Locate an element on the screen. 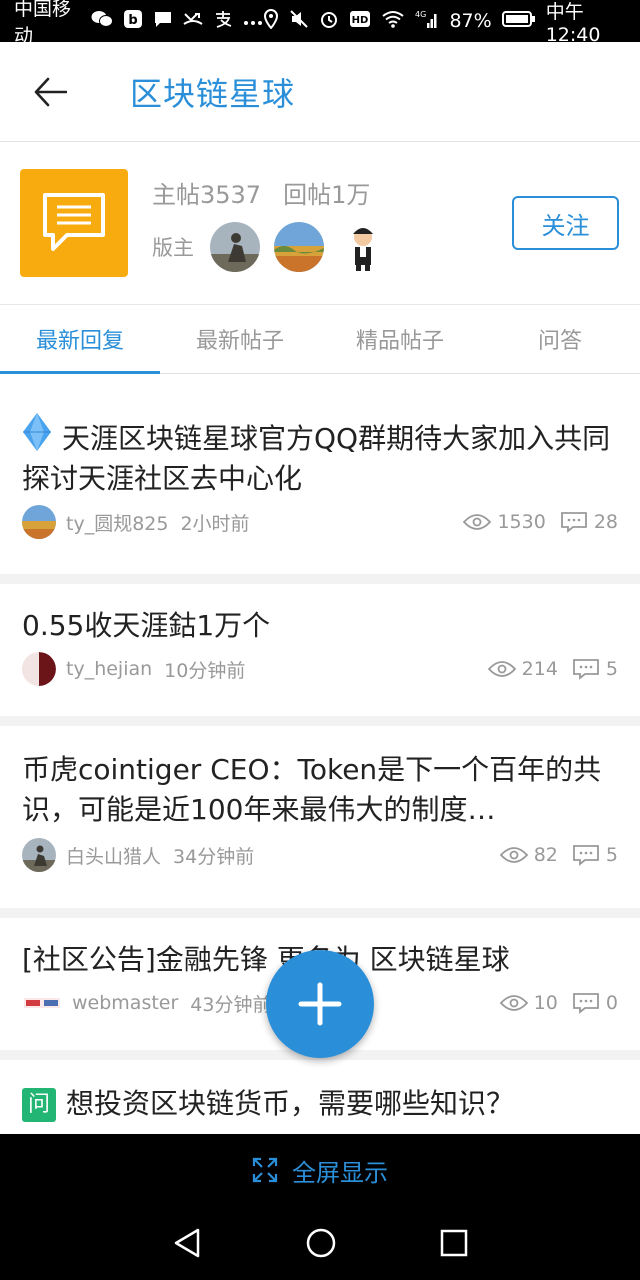  missed-call-icon is located at coordinates (193, 21).